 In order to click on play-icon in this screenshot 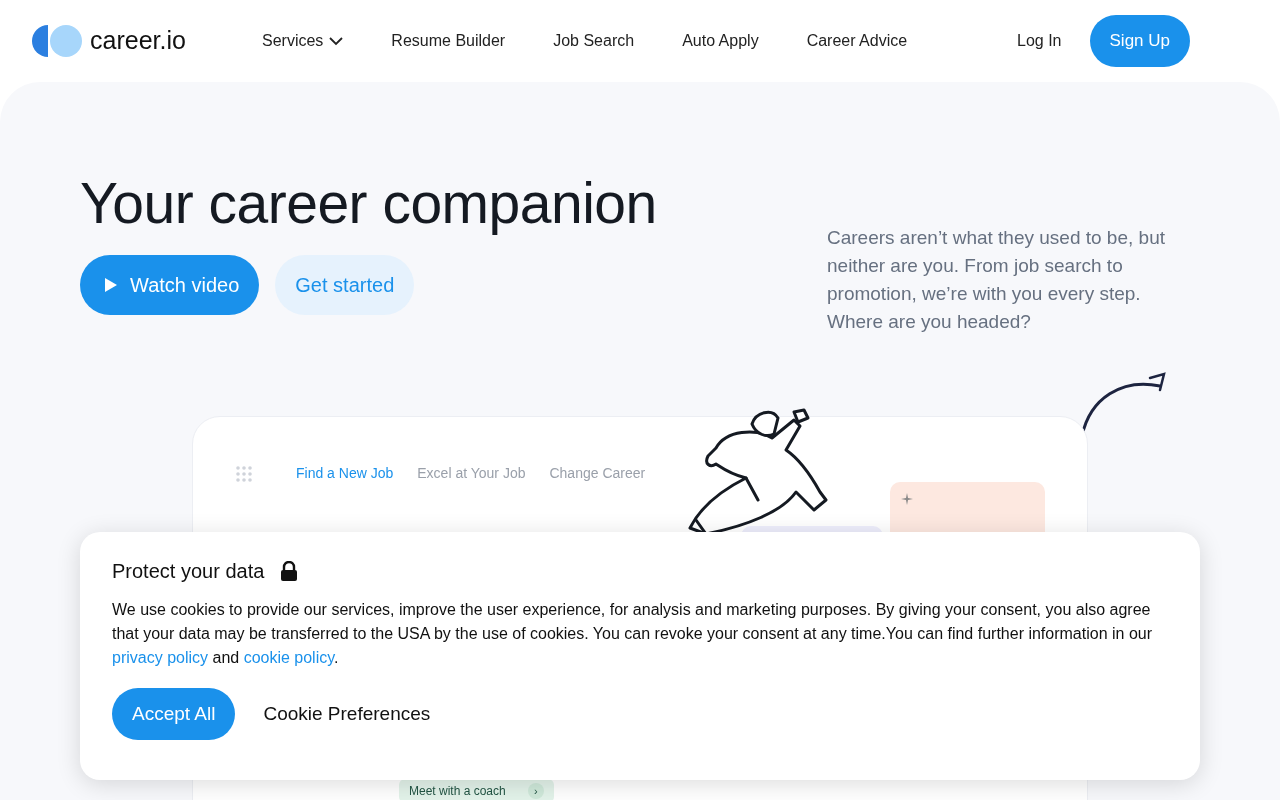, I will do `click(111, 284)`.